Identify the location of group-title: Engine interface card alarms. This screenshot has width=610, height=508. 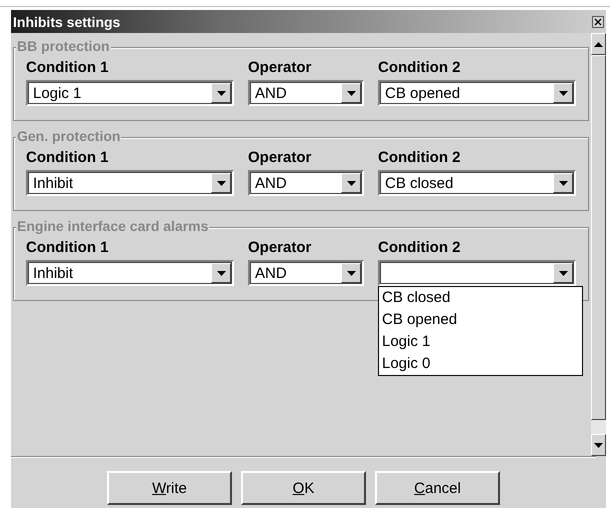
(113, 226).